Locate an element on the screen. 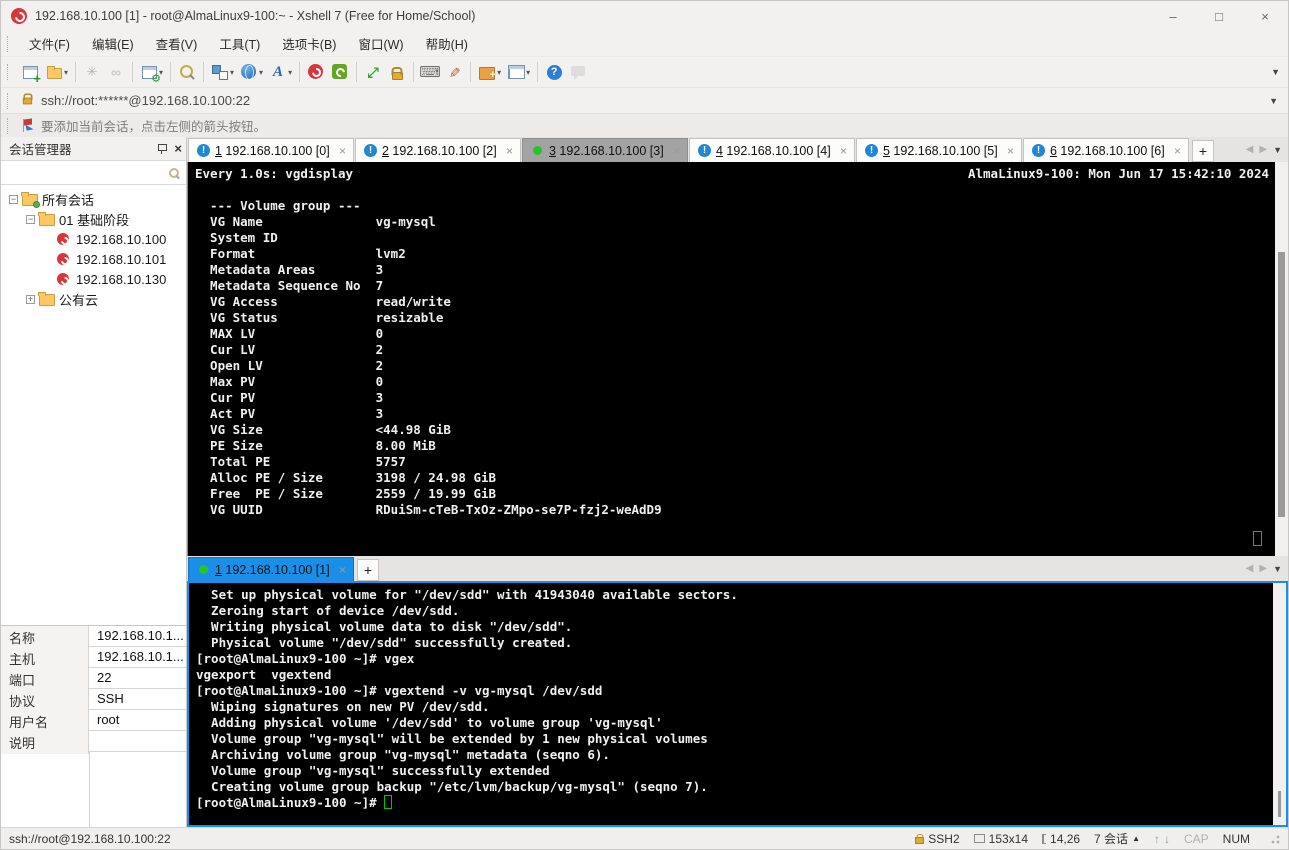 Image resolution: width=1289 pixels, height=850 pixels. tab-label: 1 192.168.10.100 [1] is located at coordinates (272, 569).